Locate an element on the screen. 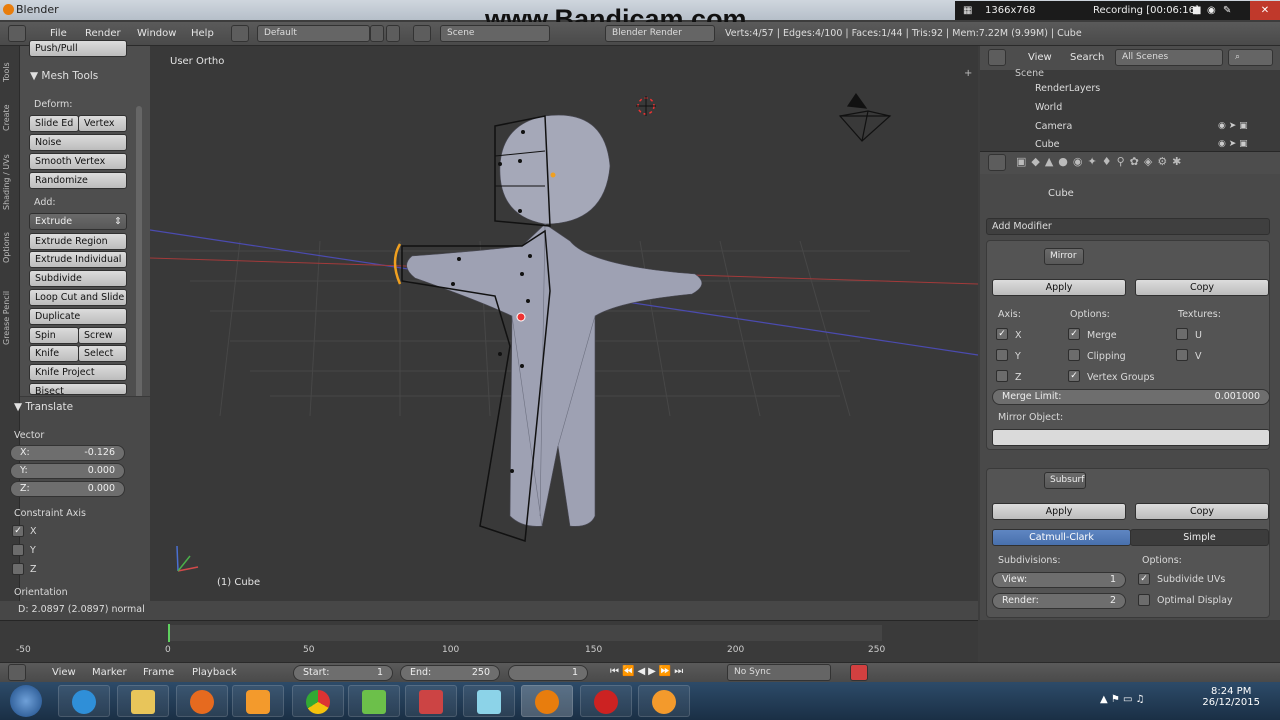 This screenshot has height=720, width=1280. add-modifier-dropdown: Add Modifier is located at coordinates (1128, 226).